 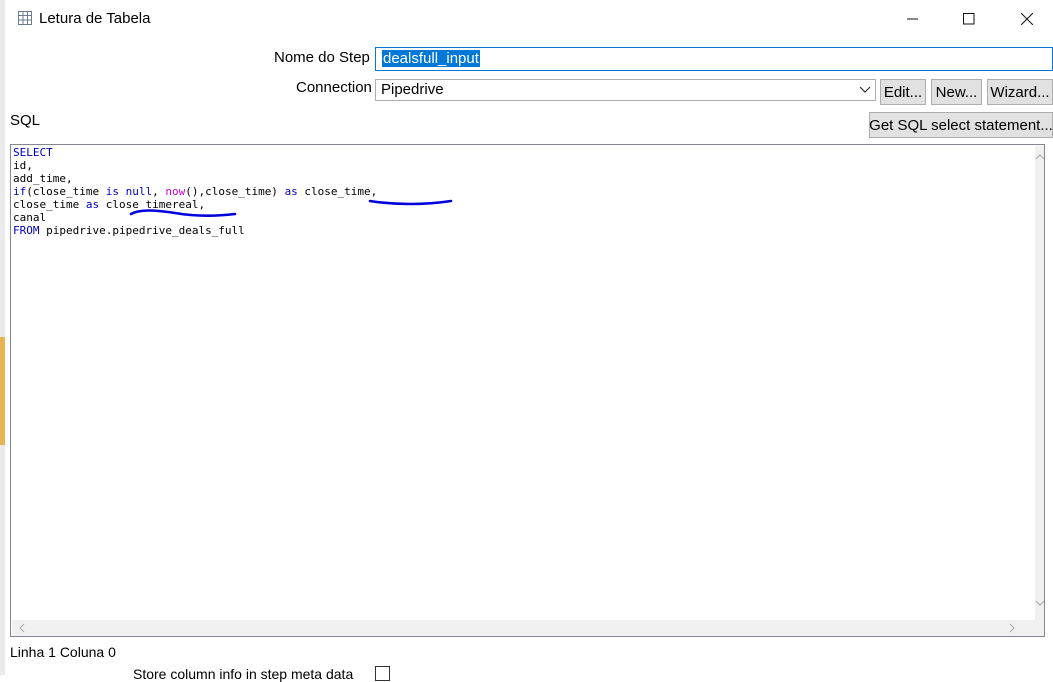 I want to click on sql-token: id,, so click(x=23, y=165).